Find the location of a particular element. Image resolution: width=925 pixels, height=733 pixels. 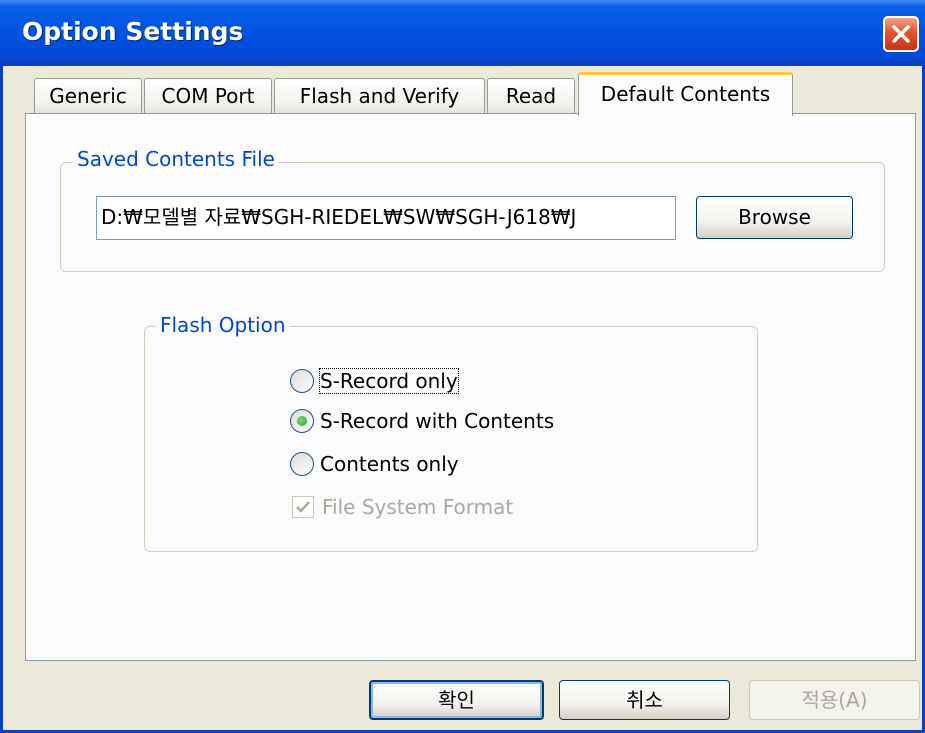

close-icon is located at coordinates (901, 34).